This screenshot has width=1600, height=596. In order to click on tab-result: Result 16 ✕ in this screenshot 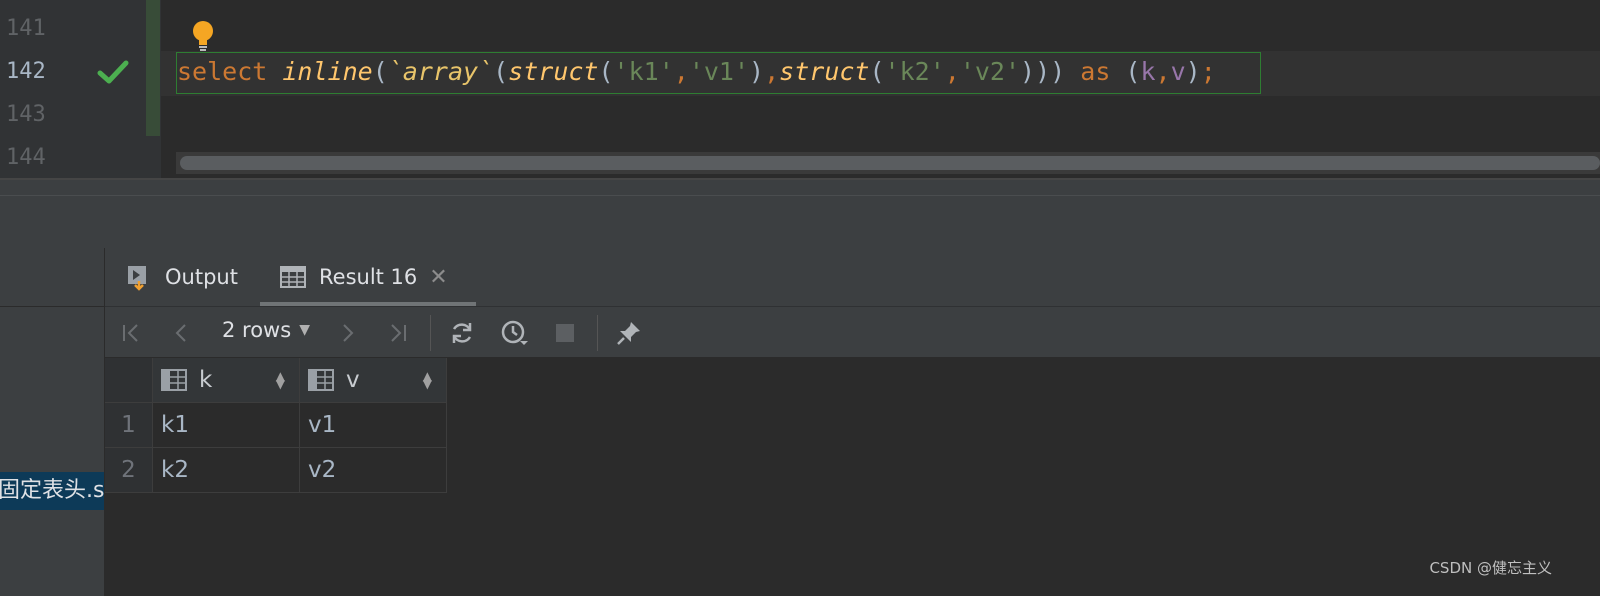, I will do `click(362, 277)`.